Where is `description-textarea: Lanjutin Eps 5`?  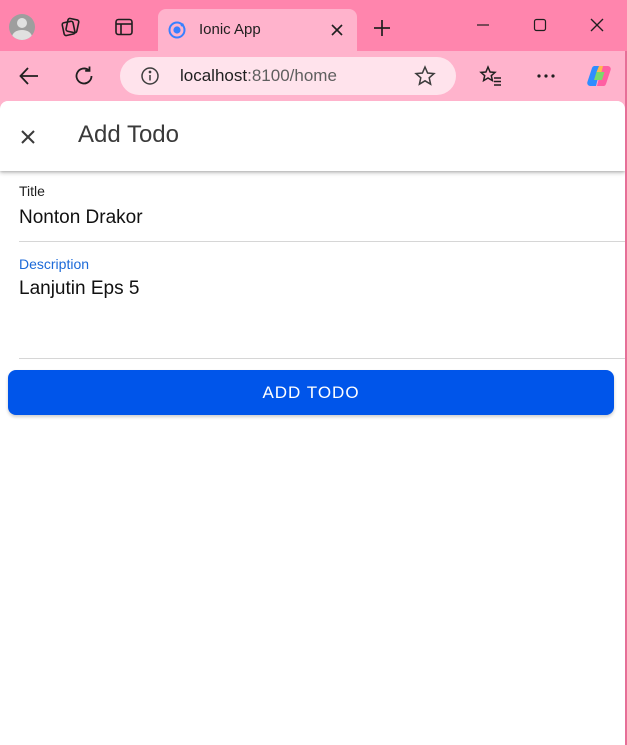
description-textarea: Lanjutin Eps 5 is located at coordinates (79, 289).